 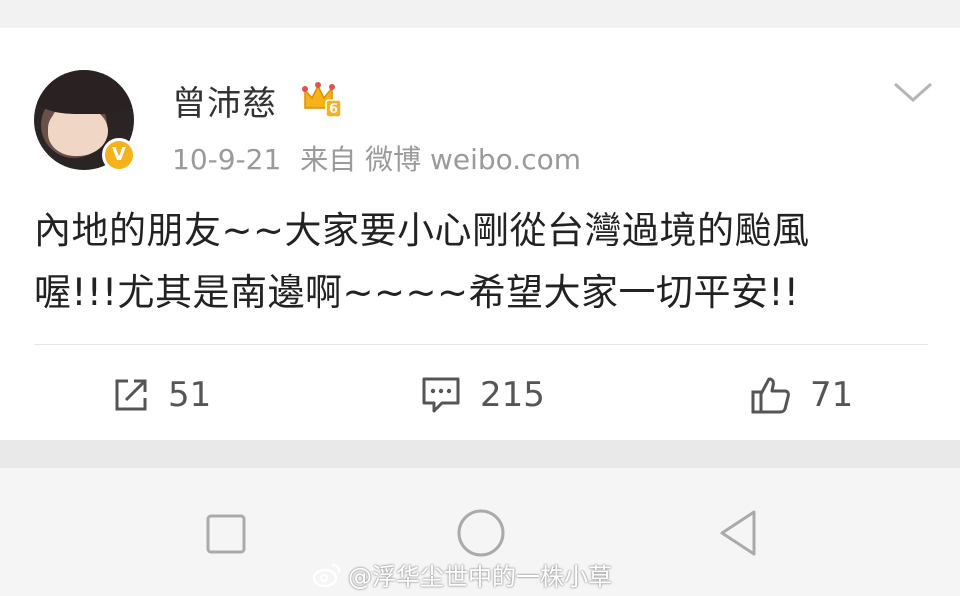 What do you see at coordinates (832, 395) in the screenshot?
I see `like-count: 71` at bounding box center [832, 395].